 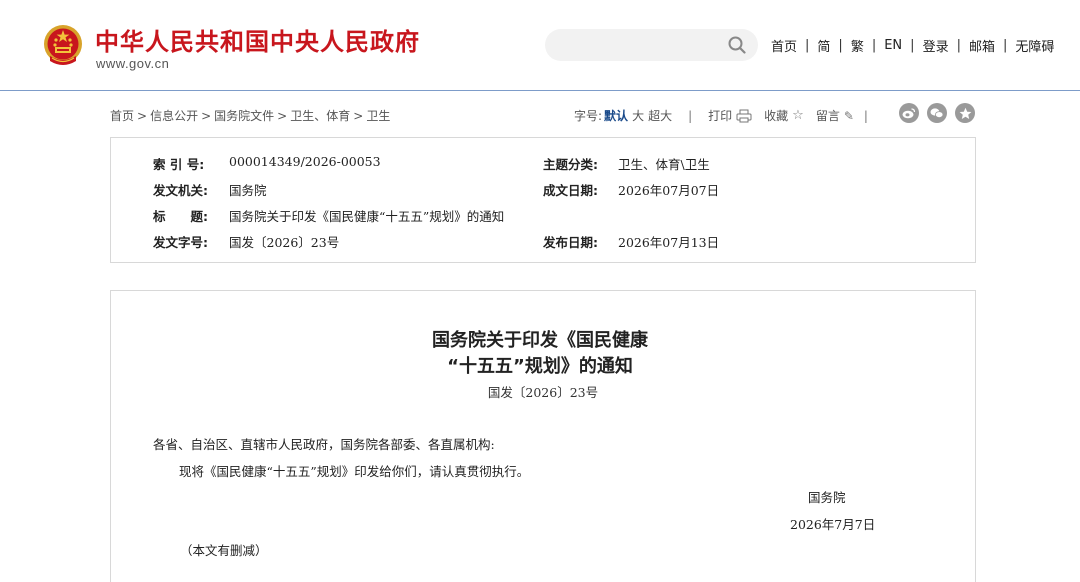 I want to click on abridged-note: （本文有删减）, so click(x=224, y=550).